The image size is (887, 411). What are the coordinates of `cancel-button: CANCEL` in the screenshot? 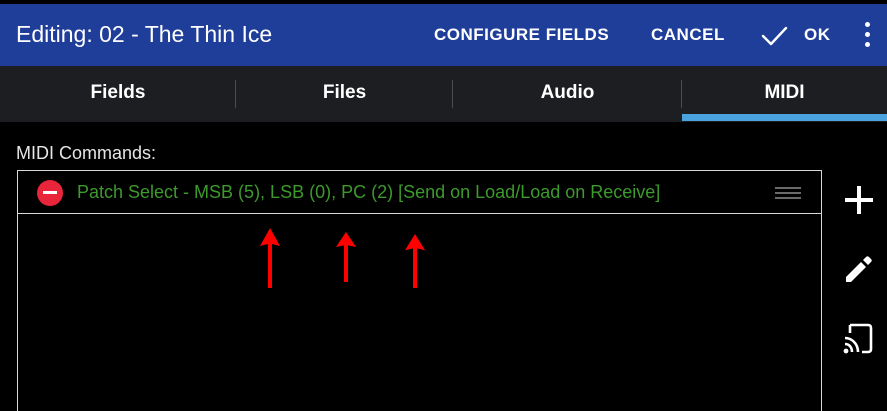 It's located at (688, 35).